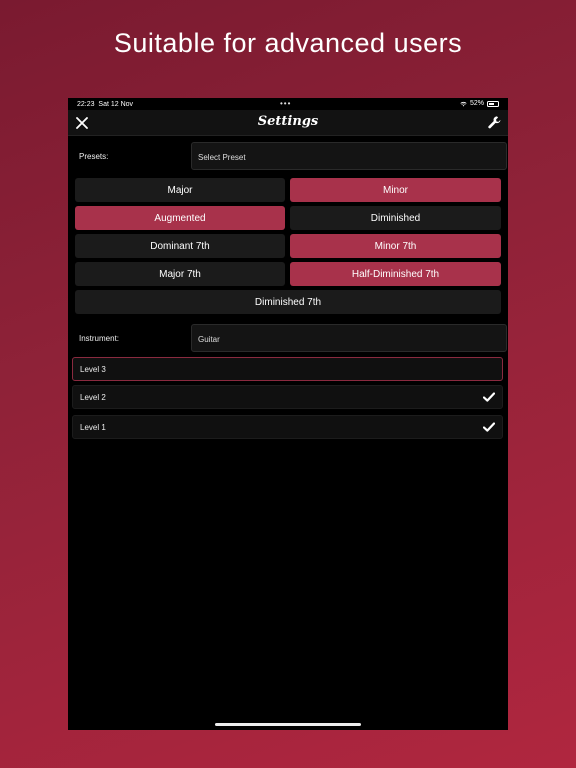 The height and width of the screenshot is (768, 576). Describe the element at coordinates (494, 122) in the screenshot. I see `wrench-icon` at that location.